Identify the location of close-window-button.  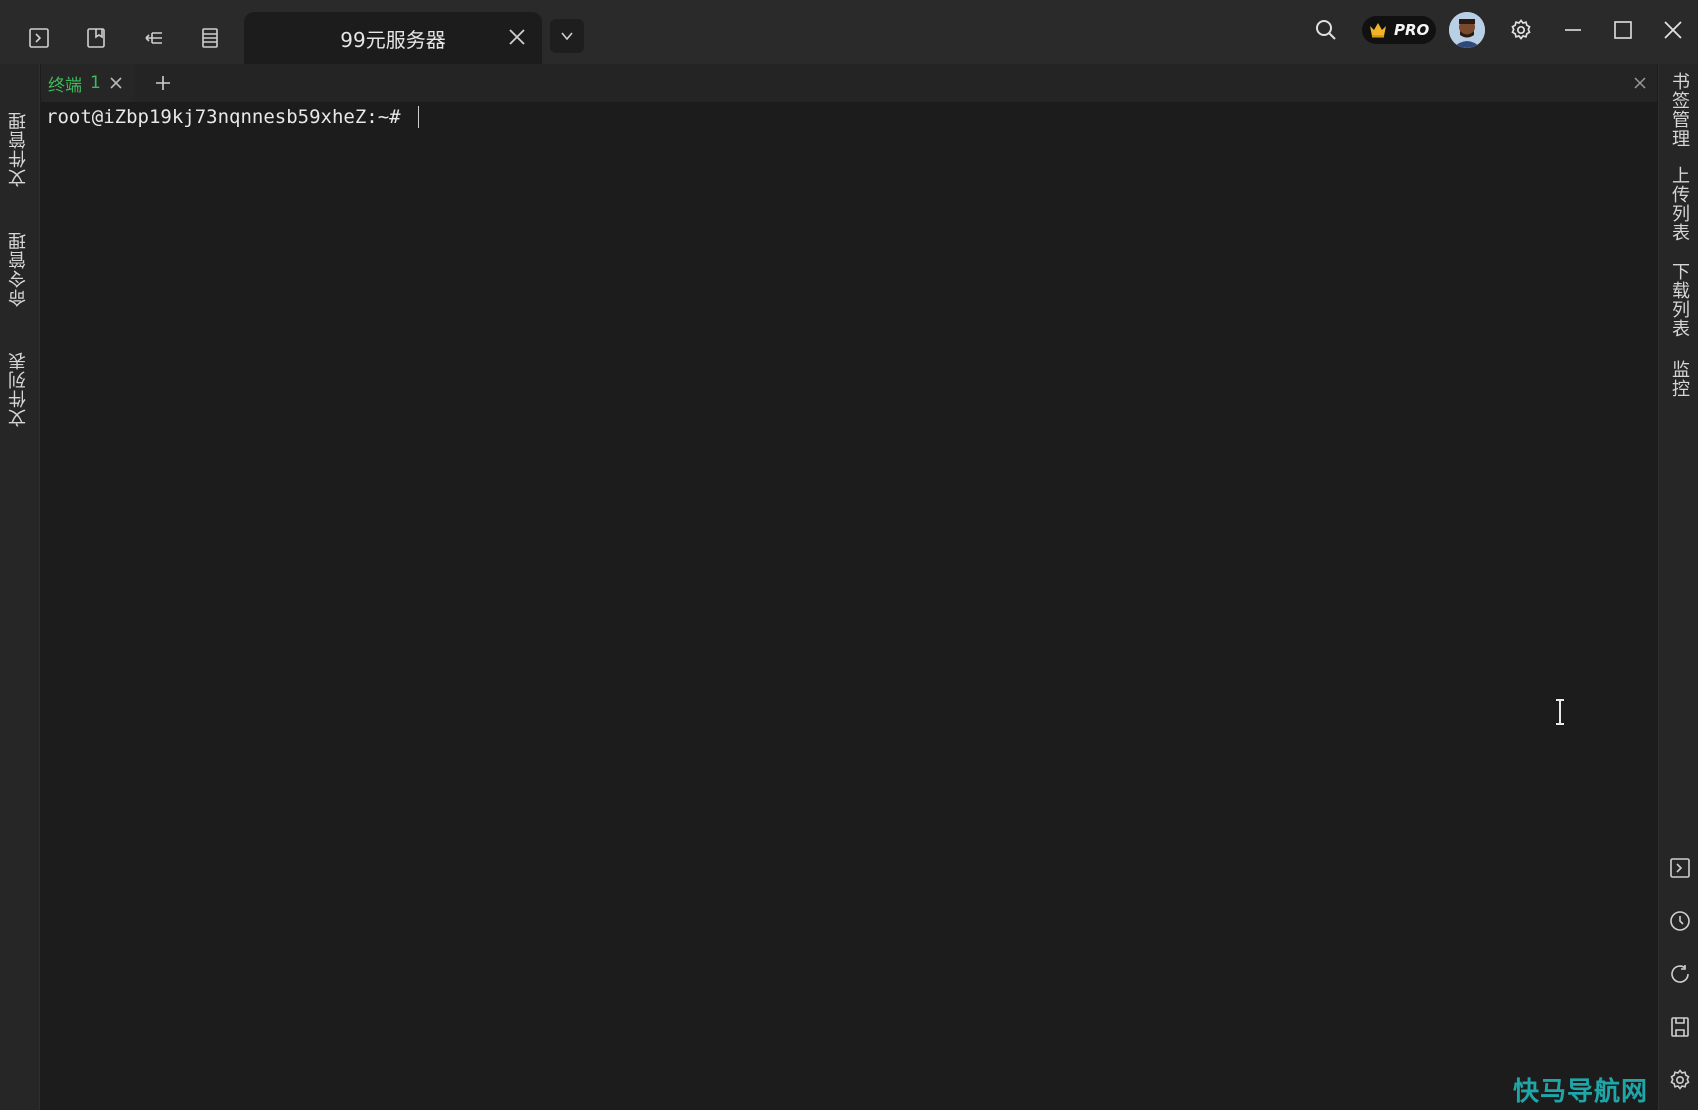
(1673, 30).